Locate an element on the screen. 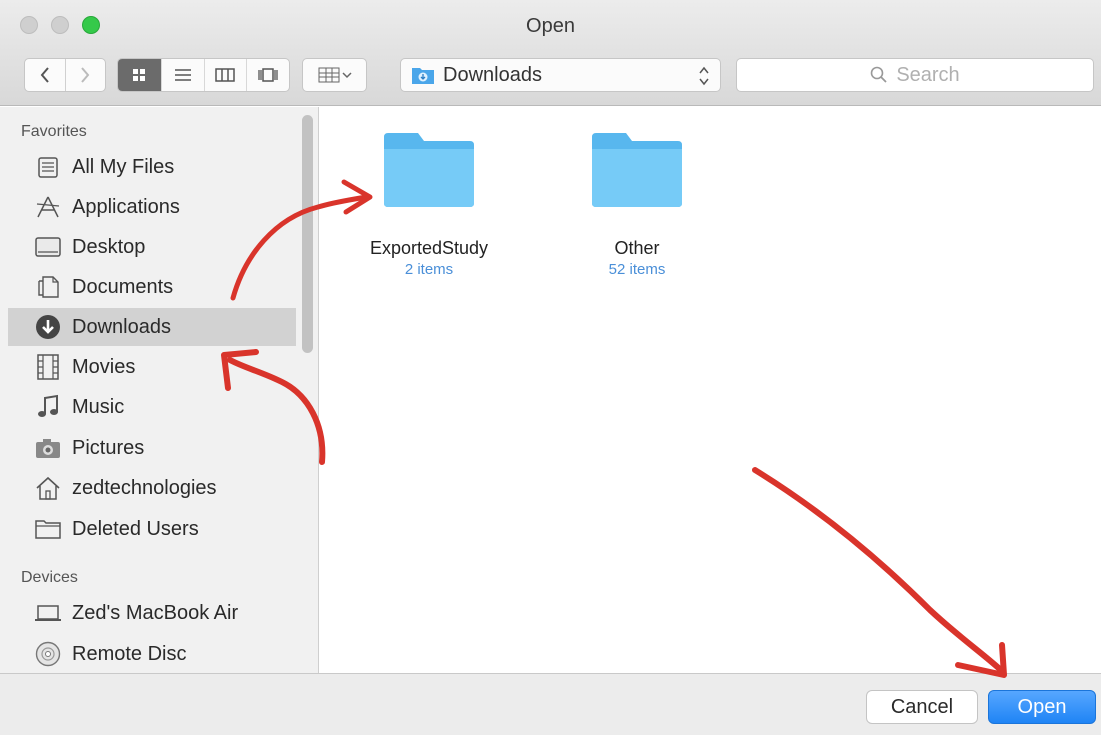 Image resolution: width=1101 pixels, height=735 pixels. folder-item-exportedstudy: ExportedStudy 2 items is located at coordinates (429, 204).